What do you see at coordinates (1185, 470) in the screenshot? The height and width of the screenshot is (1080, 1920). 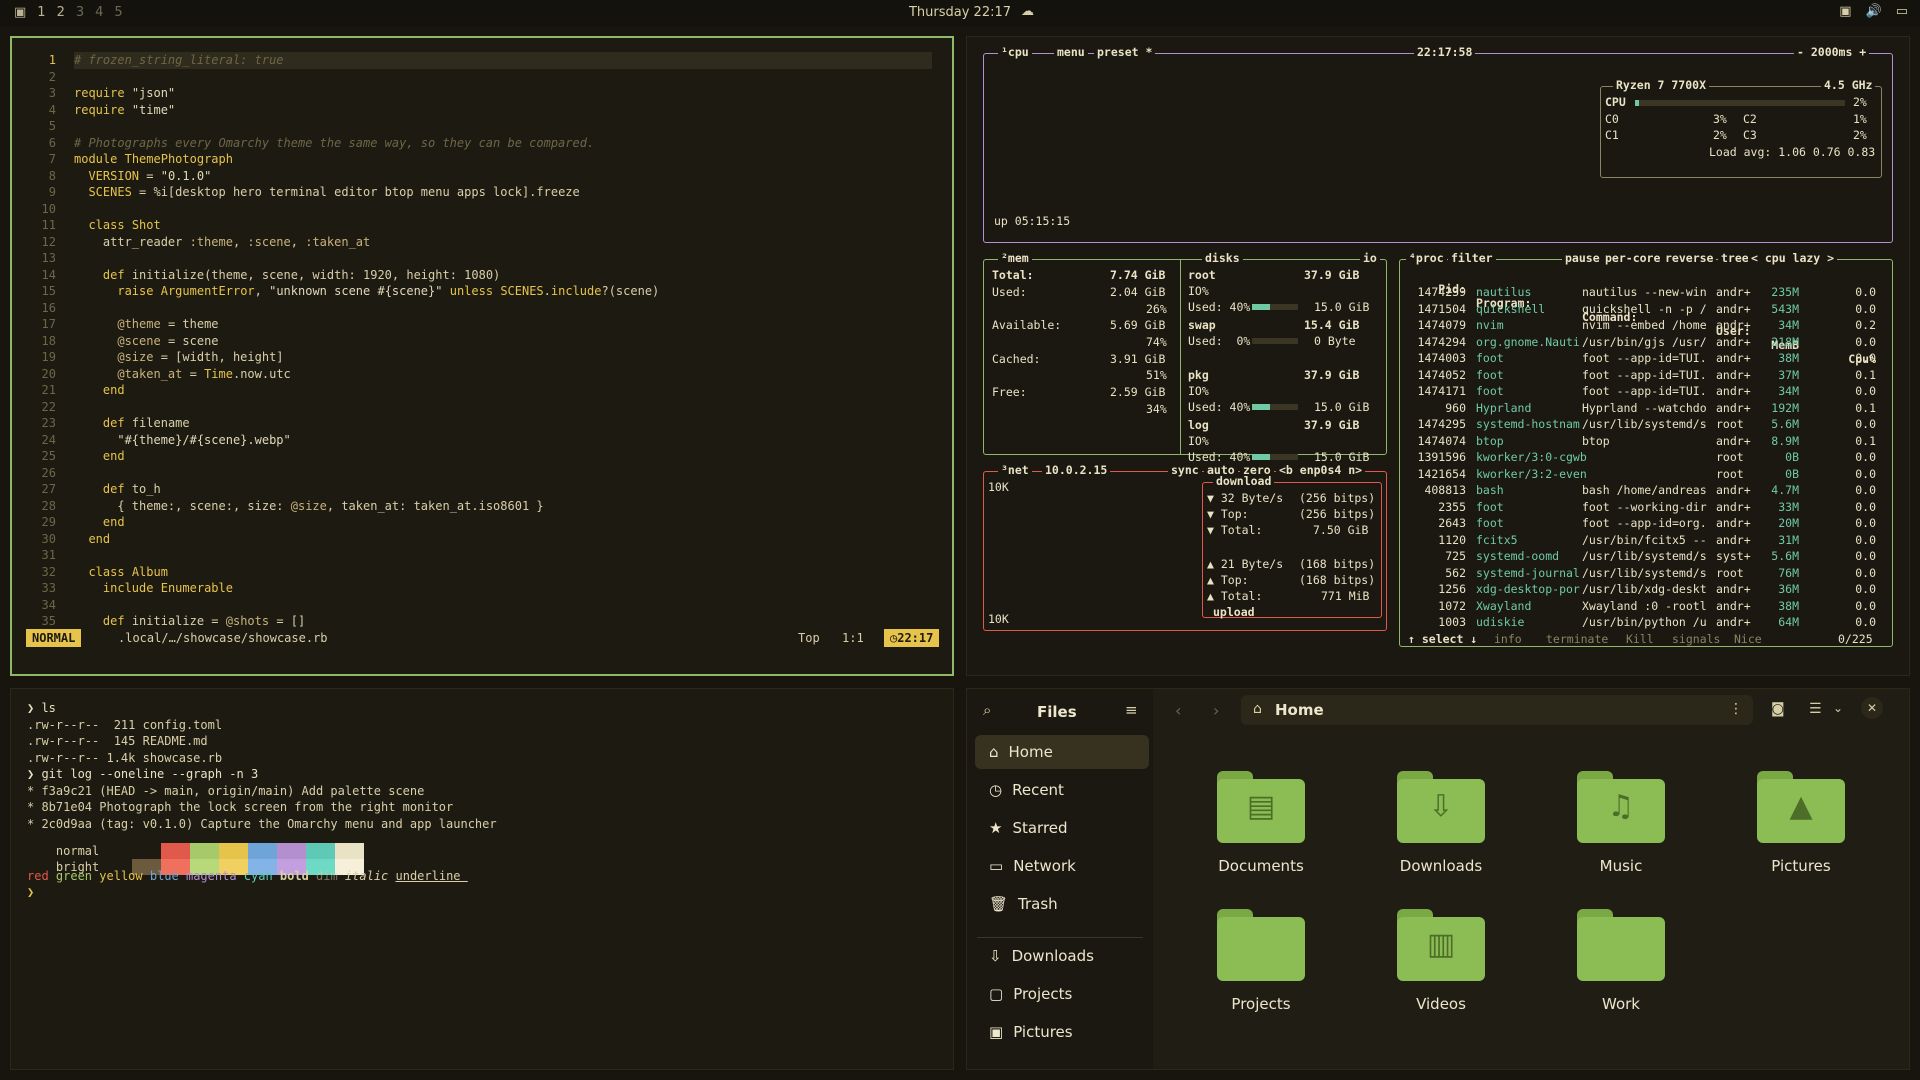 I see `net-sync: sync` at bounding box center [1185, 470].